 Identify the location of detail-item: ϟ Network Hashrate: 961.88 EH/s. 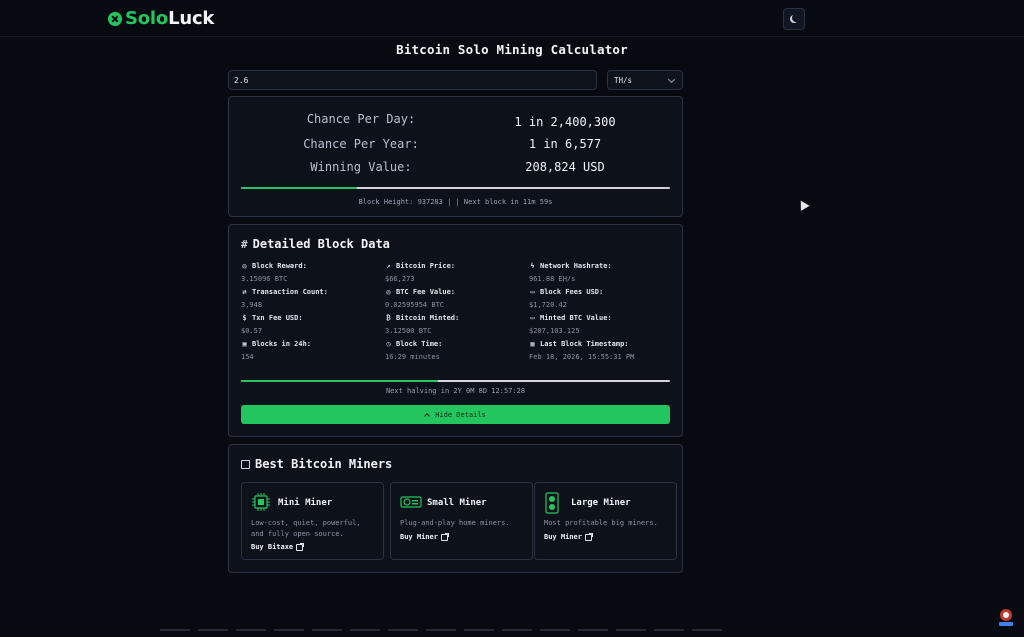
(599, 272).